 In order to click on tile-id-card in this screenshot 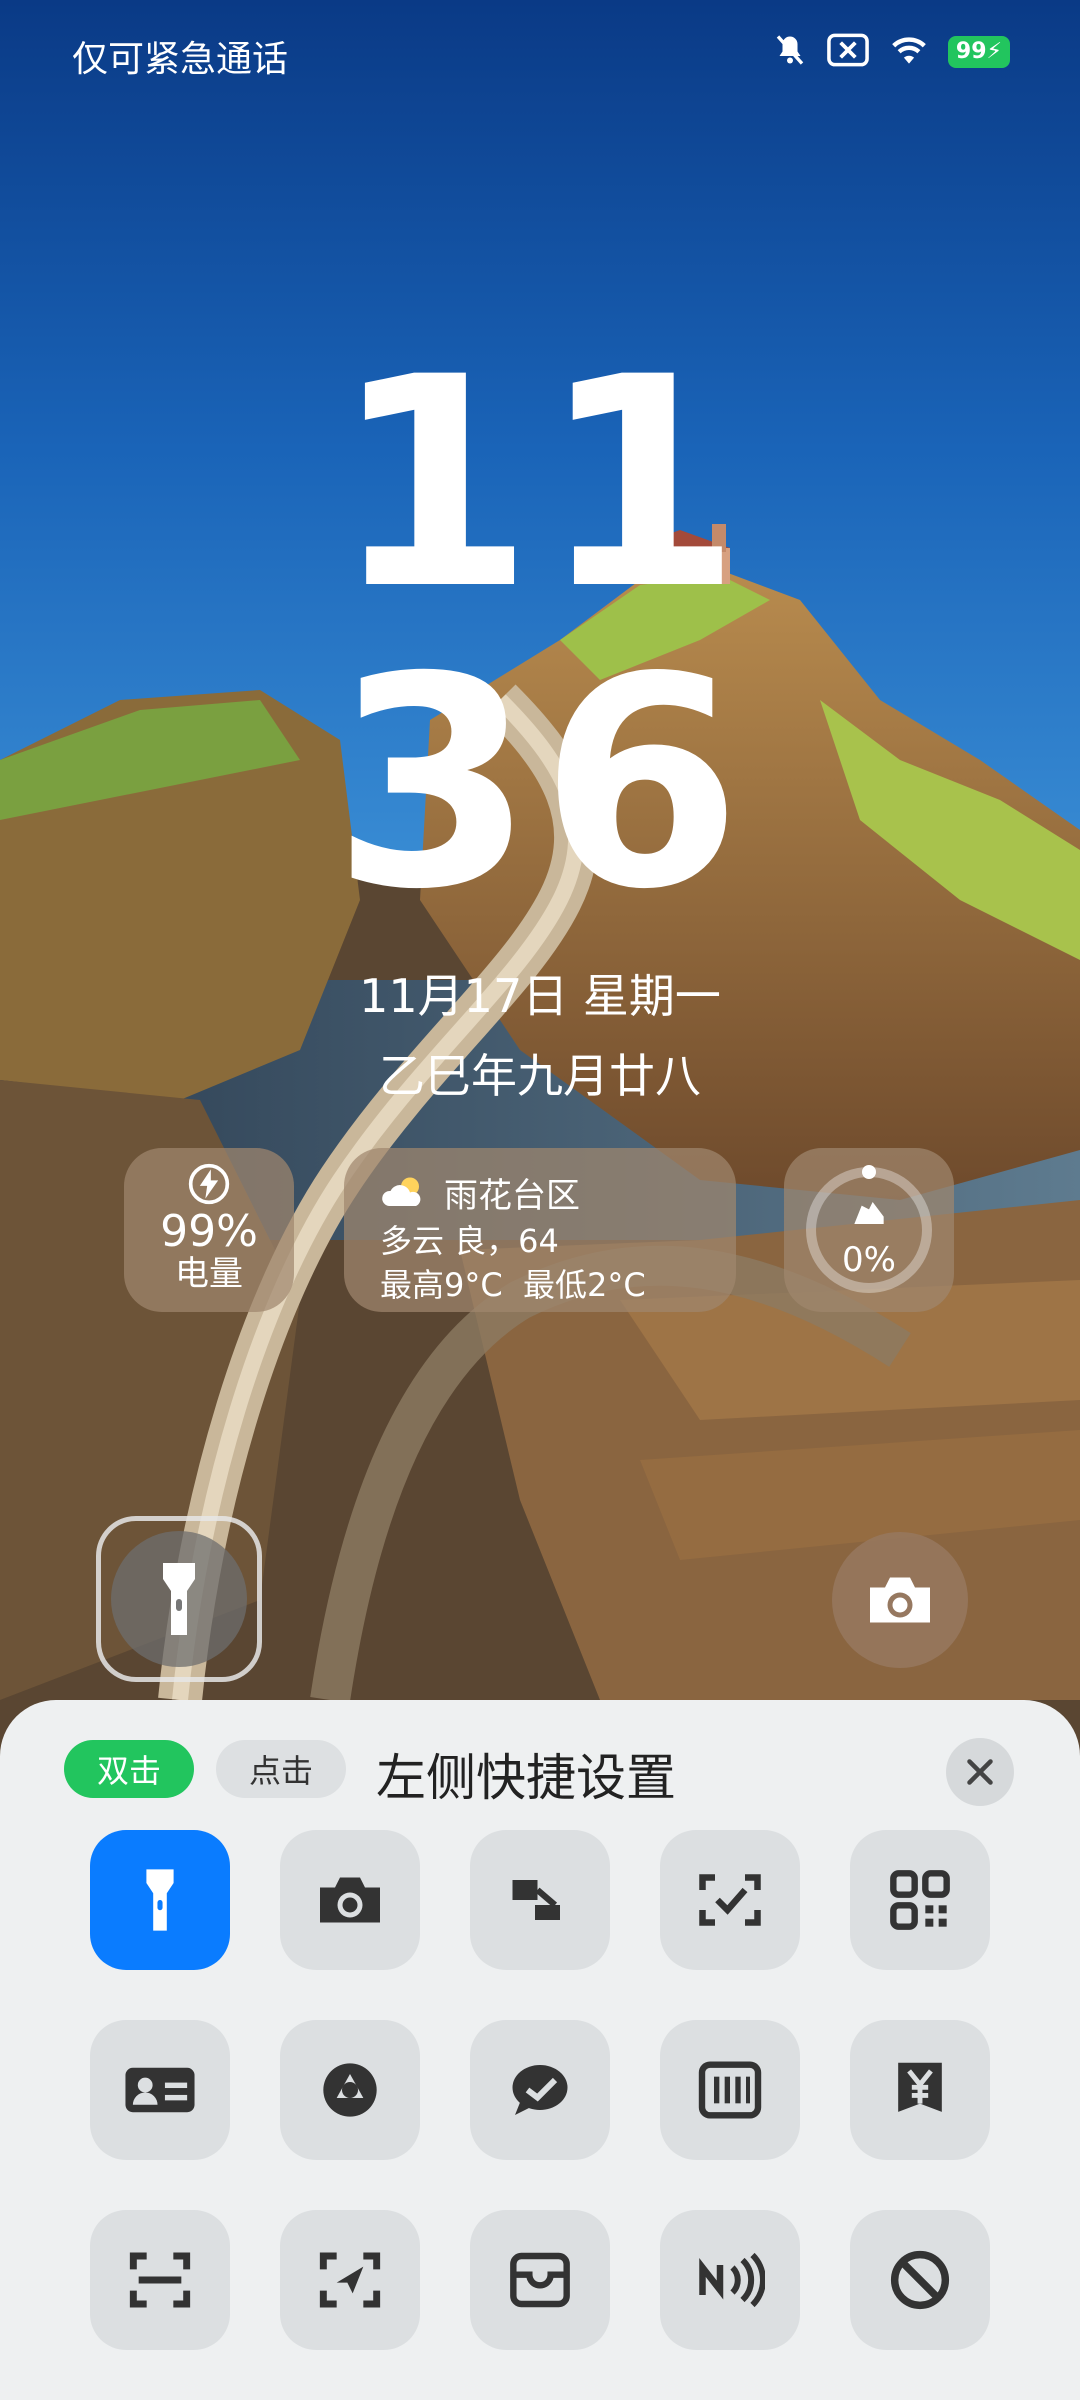, I will do `click(160, 2090)`.